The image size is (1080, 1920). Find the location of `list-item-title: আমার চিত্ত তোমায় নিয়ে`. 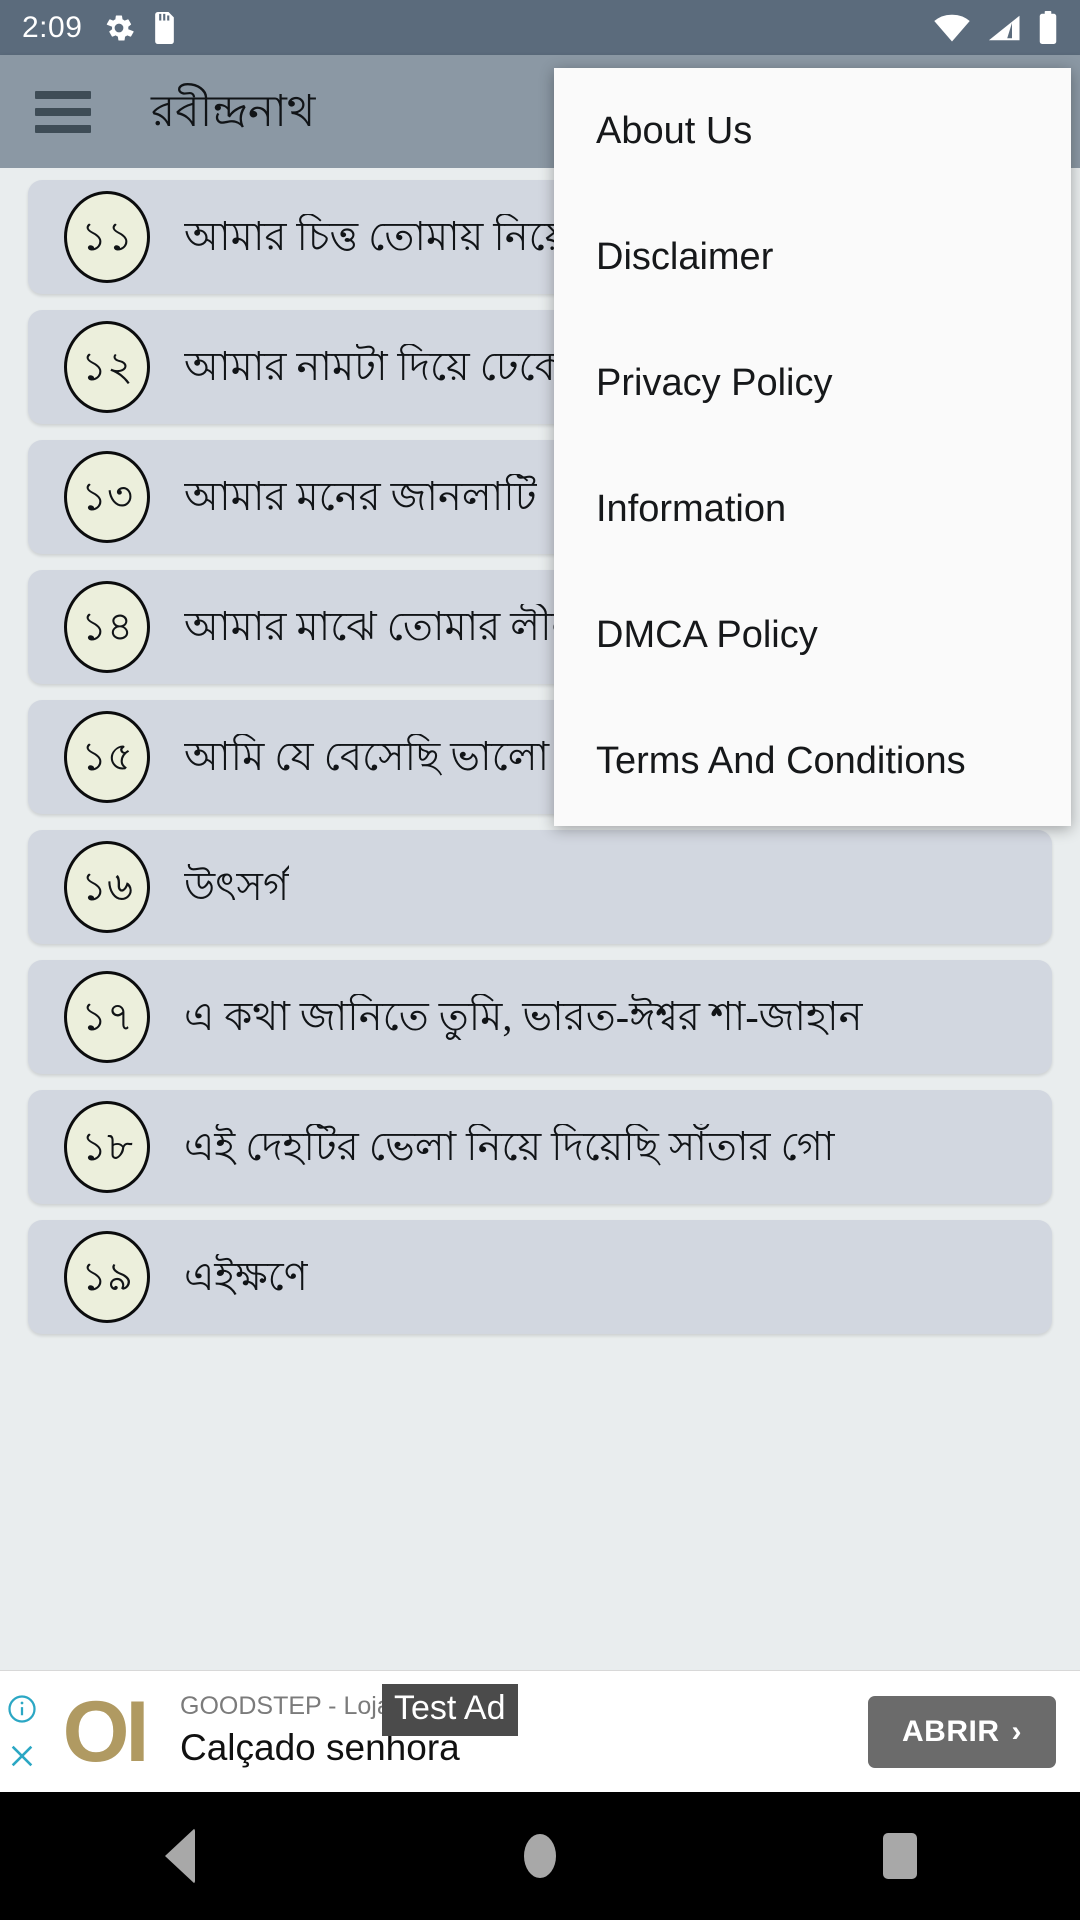

list-item-title: আমার চিত্ত তোমায় নিয়ে is located at coordinates (376, 236).